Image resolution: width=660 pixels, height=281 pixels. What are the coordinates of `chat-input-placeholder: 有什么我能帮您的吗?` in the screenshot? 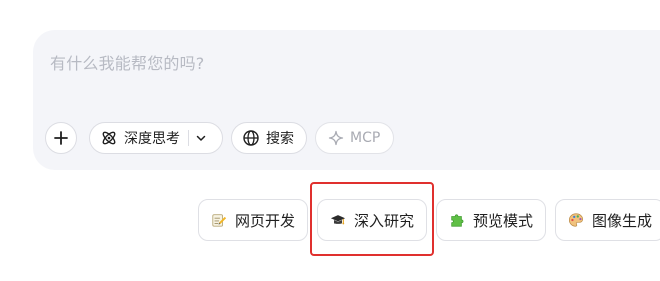 It's located at (127, 62).